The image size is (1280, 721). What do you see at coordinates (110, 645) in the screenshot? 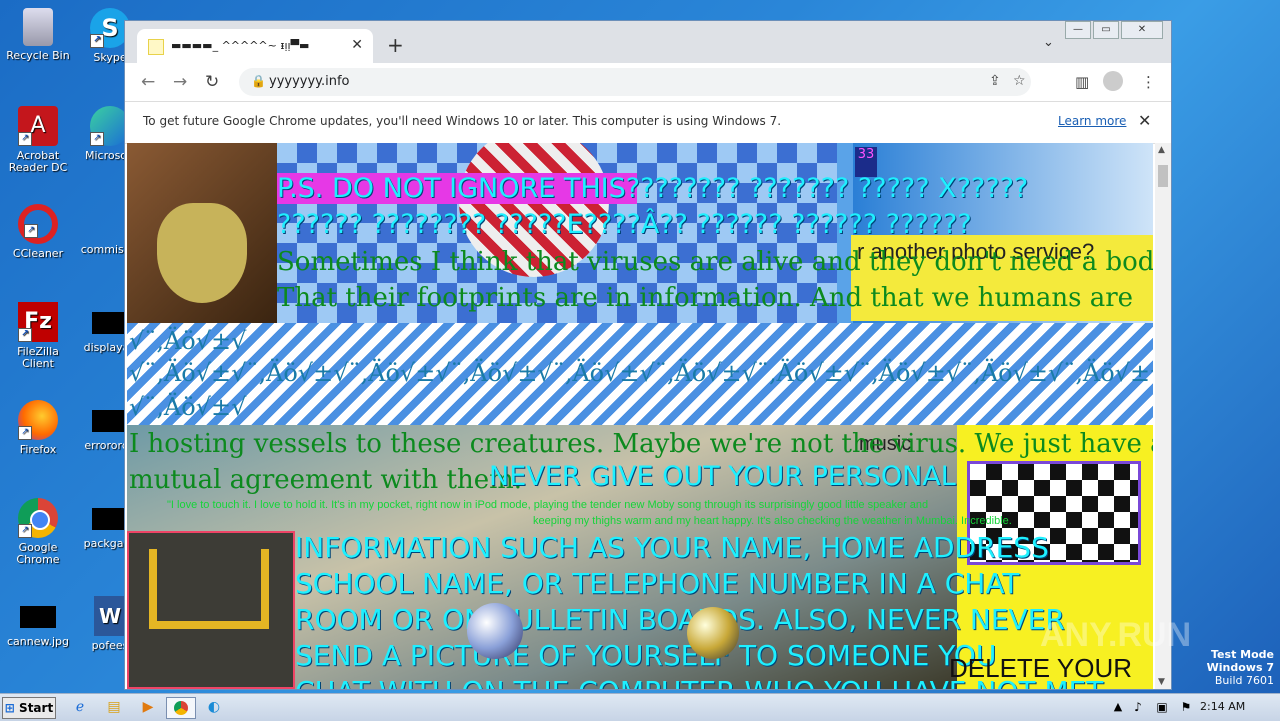
I see `desktop-icon-label: pofees` at bounding box center [110, 645].